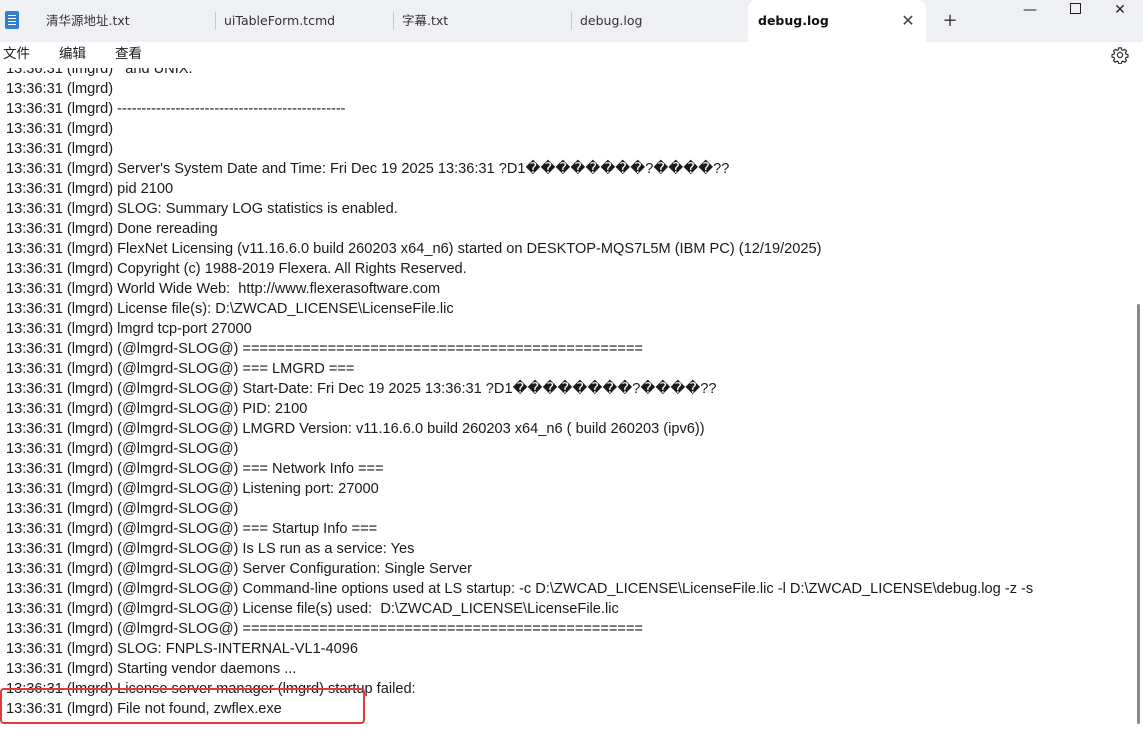 The height and width of the screenshot is (729, 1143). What do you see at coordinates (1120, 55) in the screenshot?
I see `gear-icon` at bounding box center [1120, 55].